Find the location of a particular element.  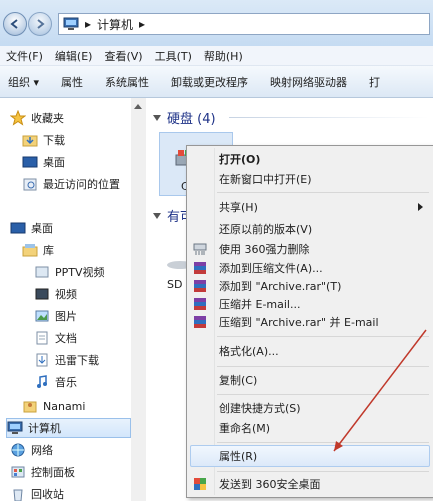

hard-disk-group-header: 硬盘 (4) is located at coordinates (184, 117).